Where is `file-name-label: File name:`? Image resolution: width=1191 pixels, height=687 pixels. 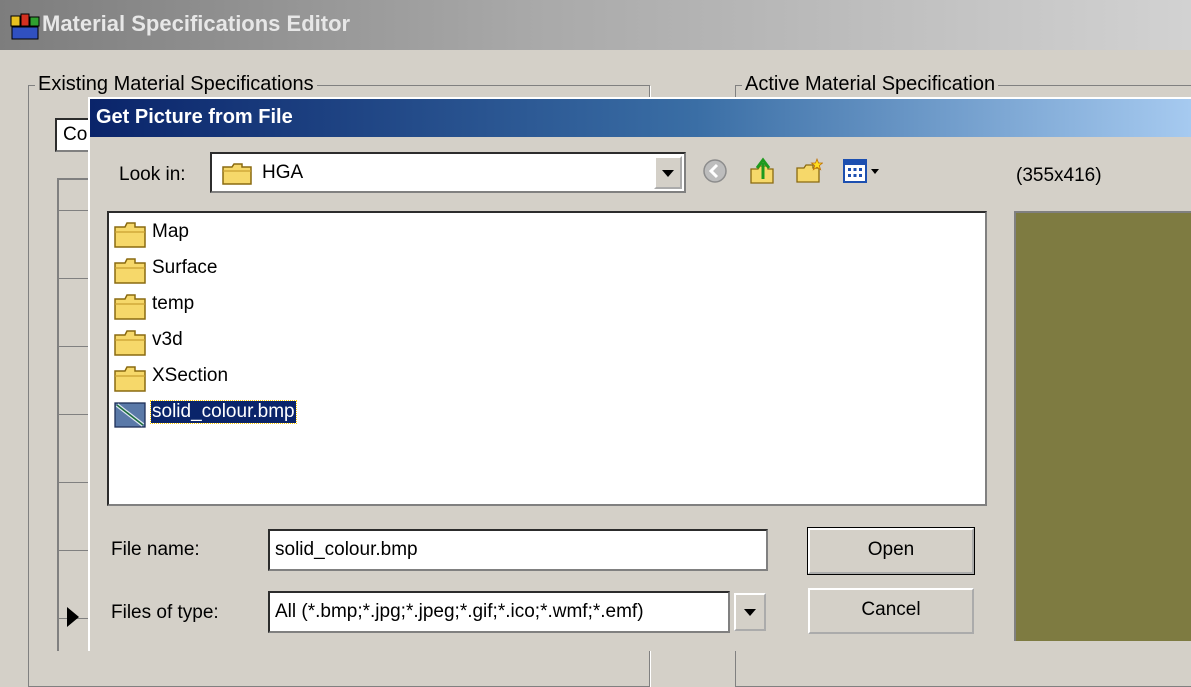 file-name-label: File name: is located at coordinates (155, 549).